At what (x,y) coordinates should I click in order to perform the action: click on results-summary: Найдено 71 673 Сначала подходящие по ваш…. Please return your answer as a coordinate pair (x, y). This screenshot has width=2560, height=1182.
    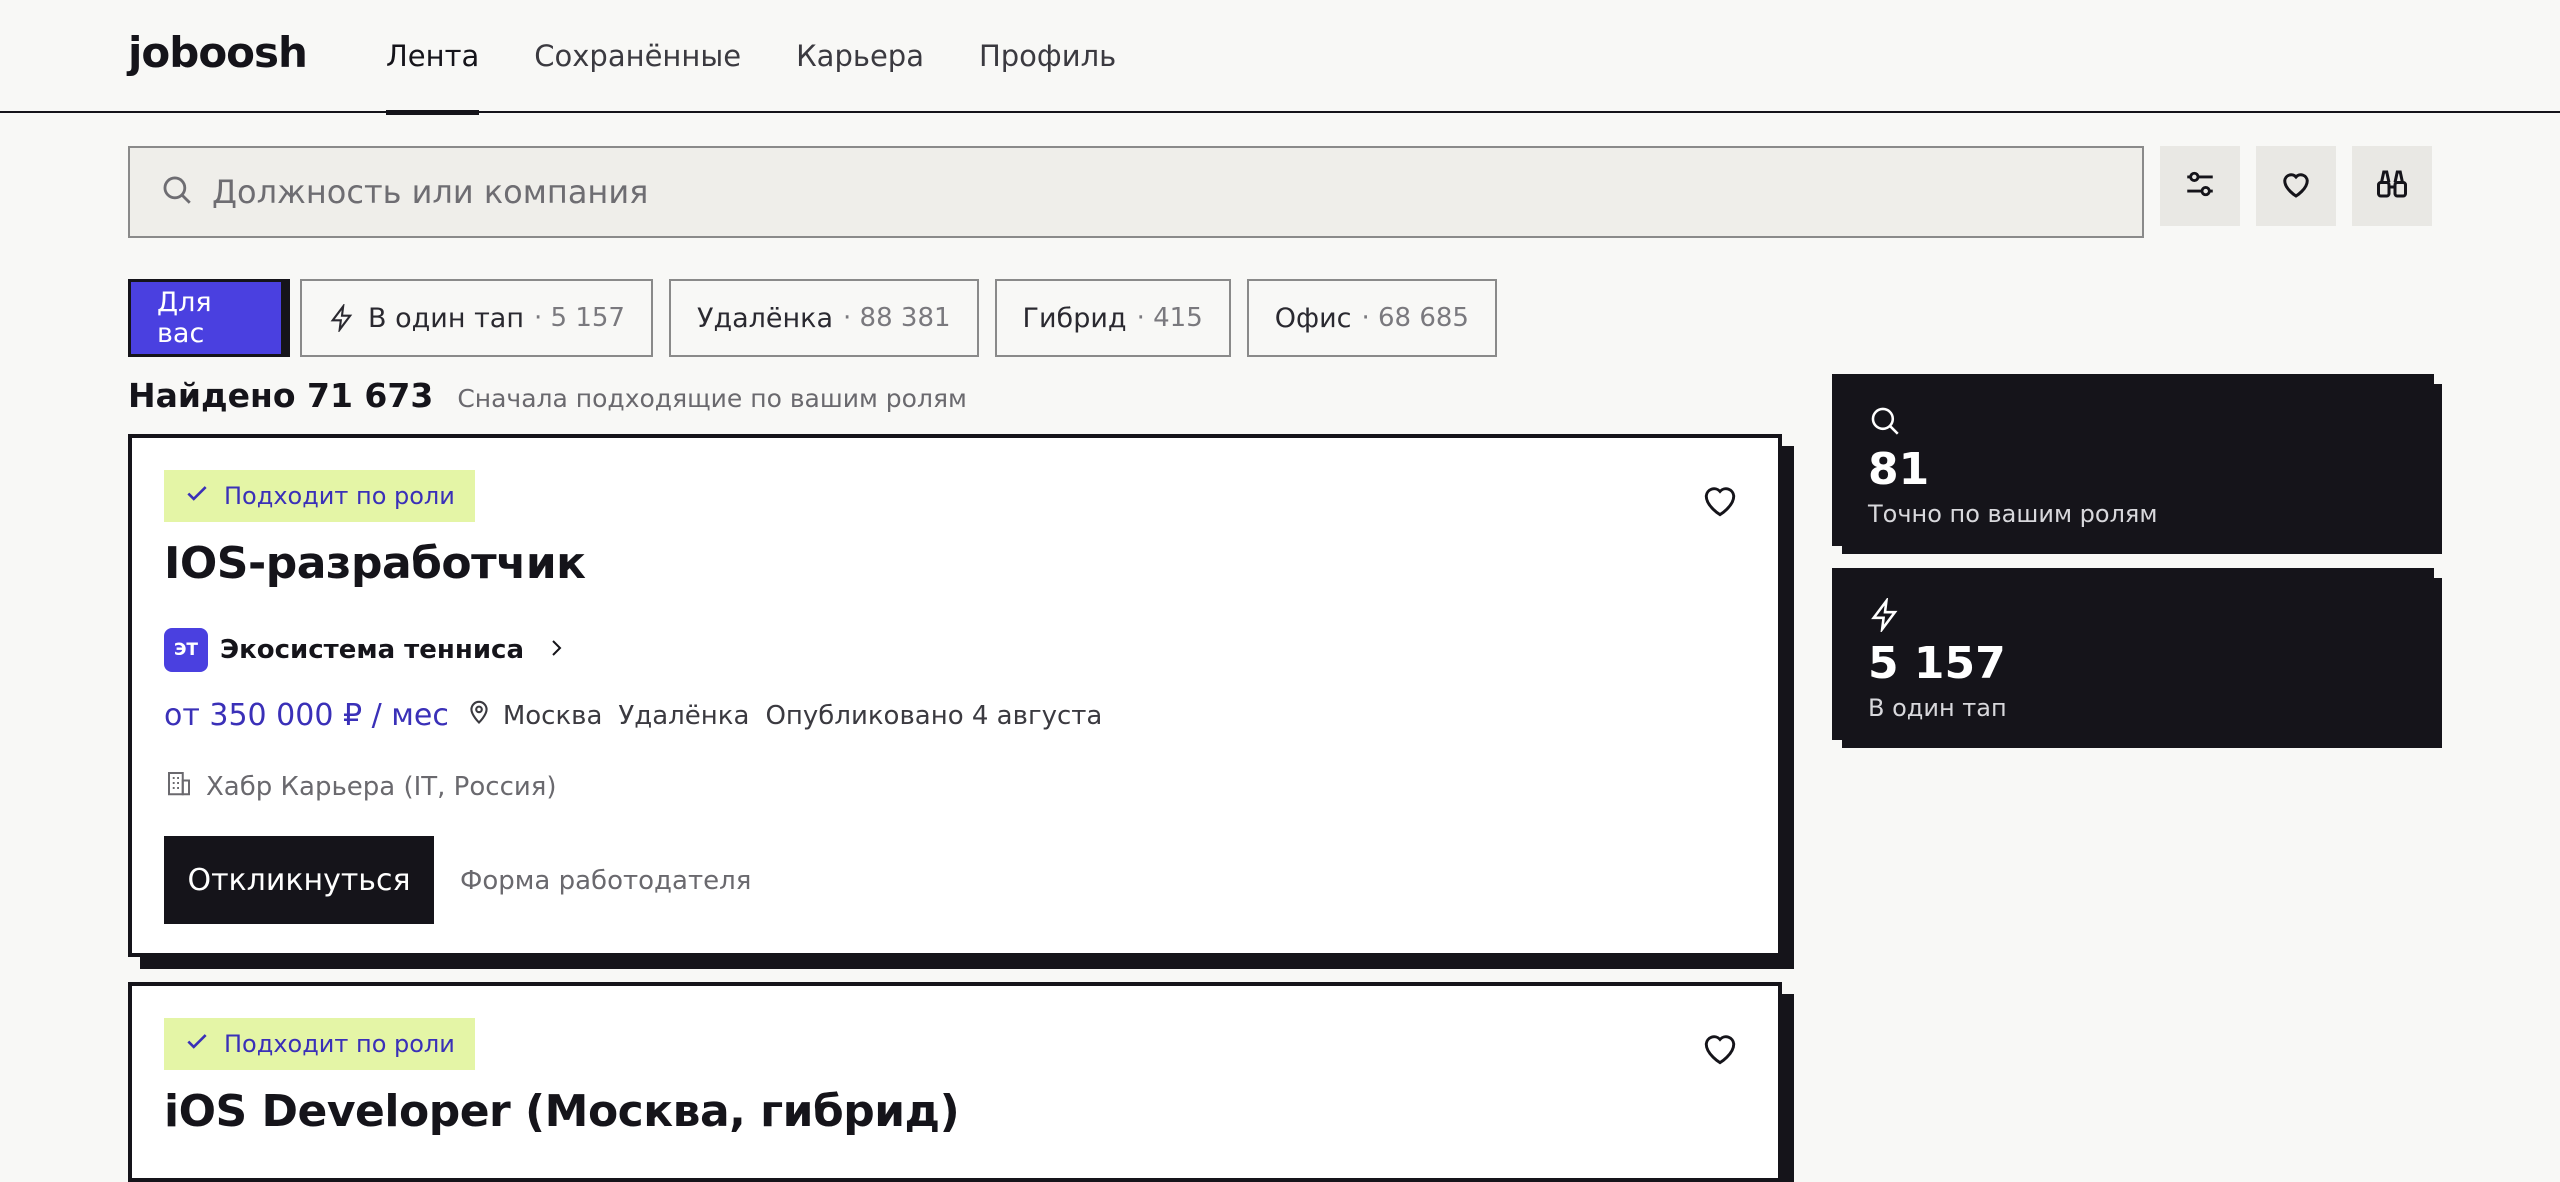
    Looking at the image, I should click on (547, 395).